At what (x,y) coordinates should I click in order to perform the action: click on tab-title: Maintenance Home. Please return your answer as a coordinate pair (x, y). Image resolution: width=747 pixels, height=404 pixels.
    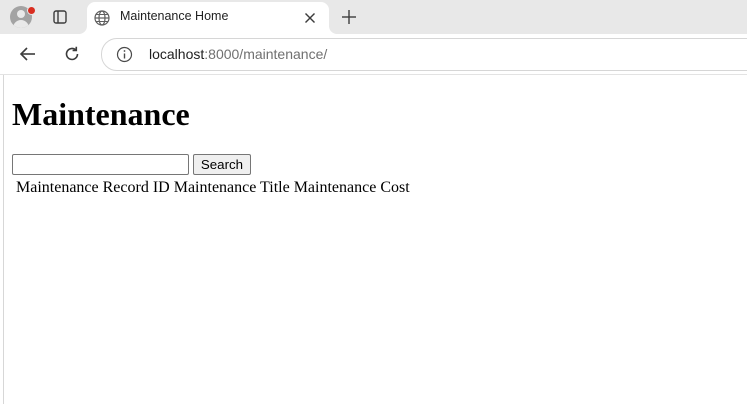
    Looking at the image, I should click on (174, 16).